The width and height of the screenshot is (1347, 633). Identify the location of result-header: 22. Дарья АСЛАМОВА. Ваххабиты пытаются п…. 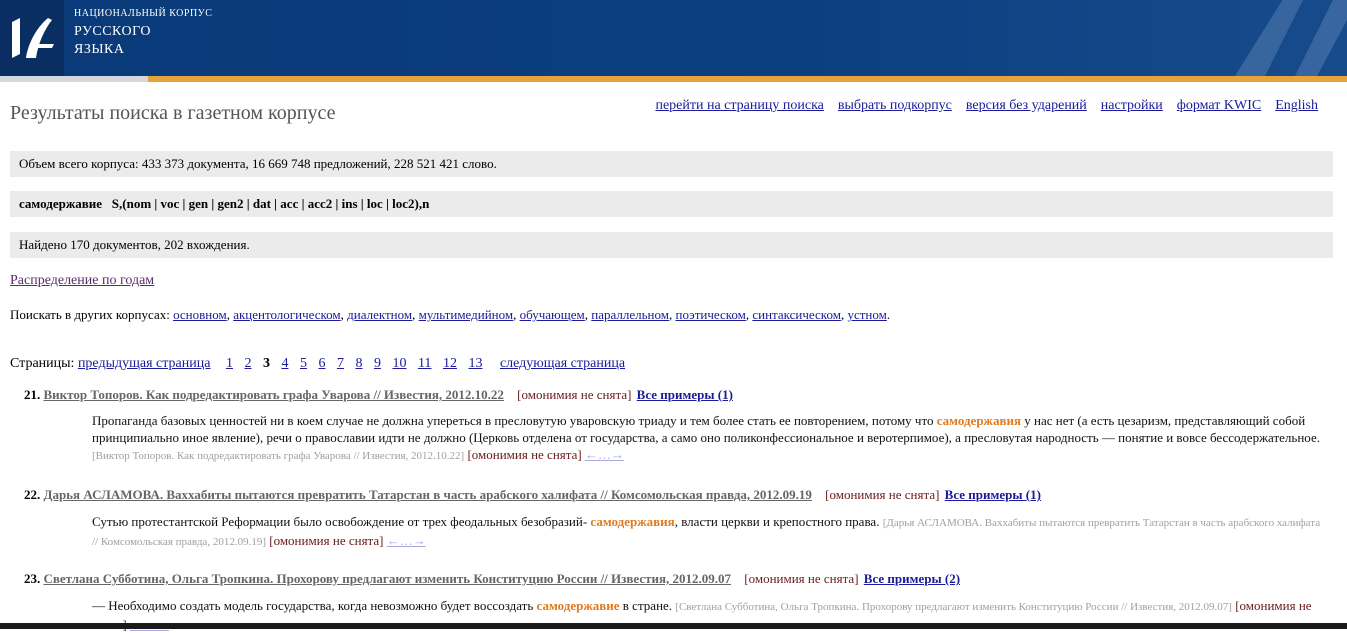
(532, 495).